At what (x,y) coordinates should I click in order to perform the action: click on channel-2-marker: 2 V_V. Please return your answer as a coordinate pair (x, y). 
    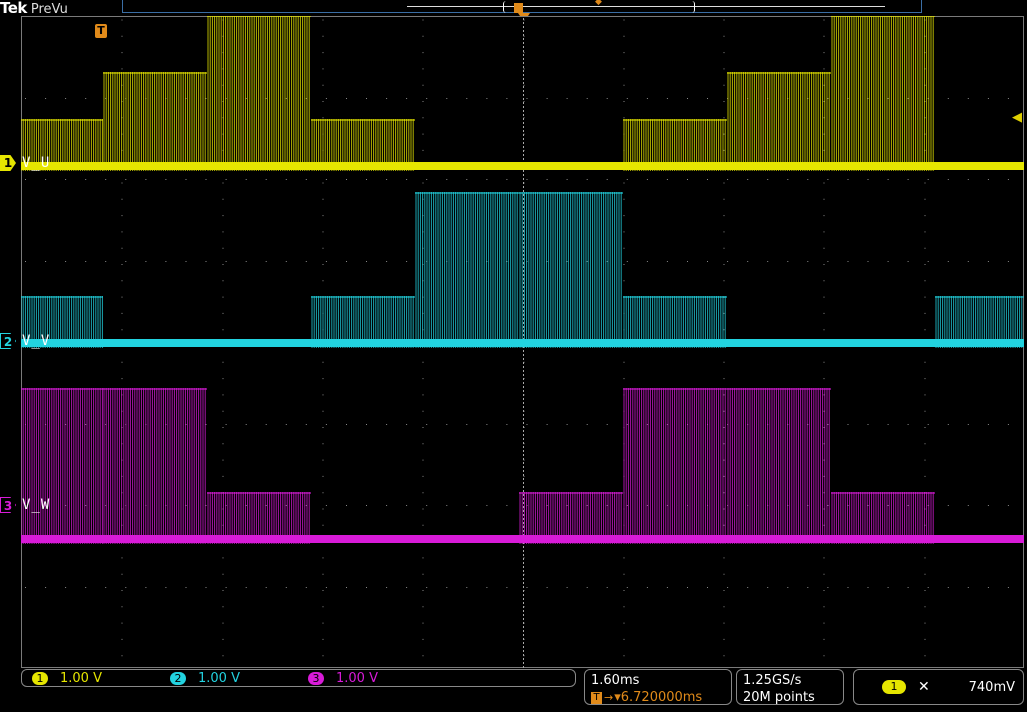
    Looking at the image, I should click on (25, 341).